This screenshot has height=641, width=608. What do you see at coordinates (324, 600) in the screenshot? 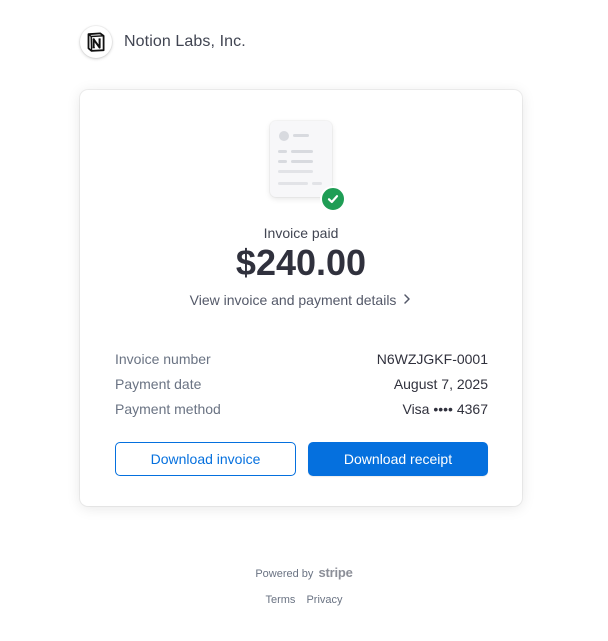
I see `privacy-link: Privacy` at bounding box center [324, 600].